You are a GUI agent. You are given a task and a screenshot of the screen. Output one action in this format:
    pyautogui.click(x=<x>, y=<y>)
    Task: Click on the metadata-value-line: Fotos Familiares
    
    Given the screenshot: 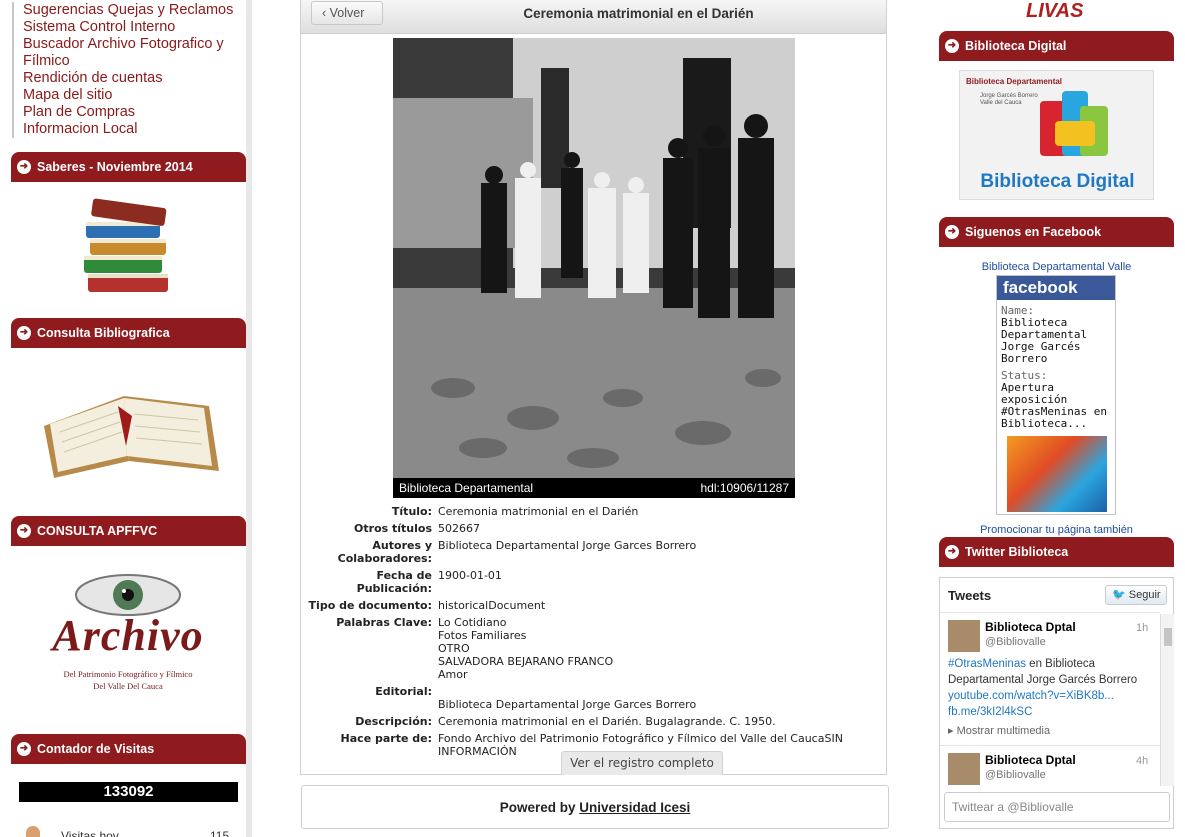 What is the action you would take?
    pyautogui.click(x=482, y=635)
    